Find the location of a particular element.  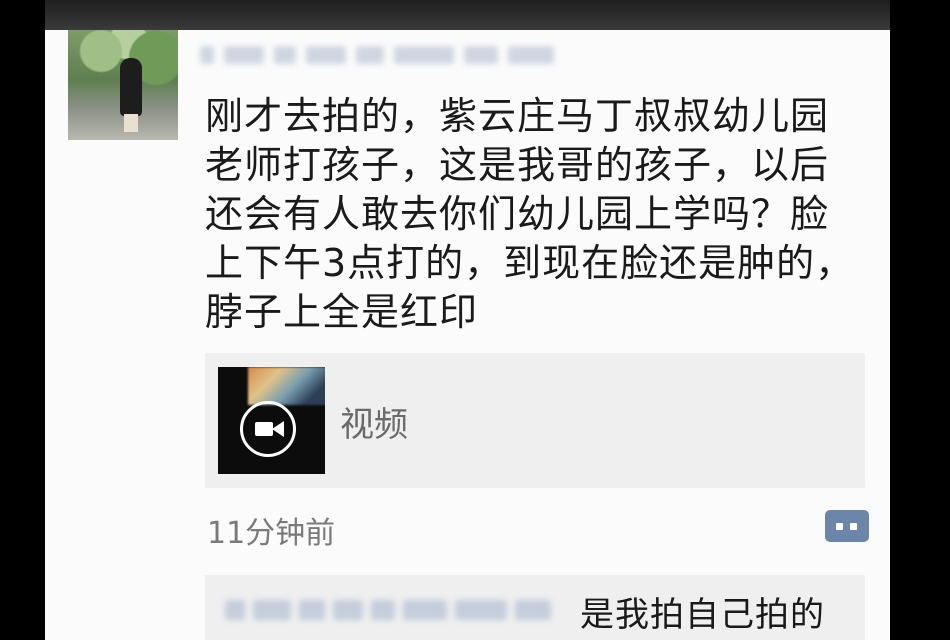

post-time: 11分钟前 is located at coordinates (271, 533).